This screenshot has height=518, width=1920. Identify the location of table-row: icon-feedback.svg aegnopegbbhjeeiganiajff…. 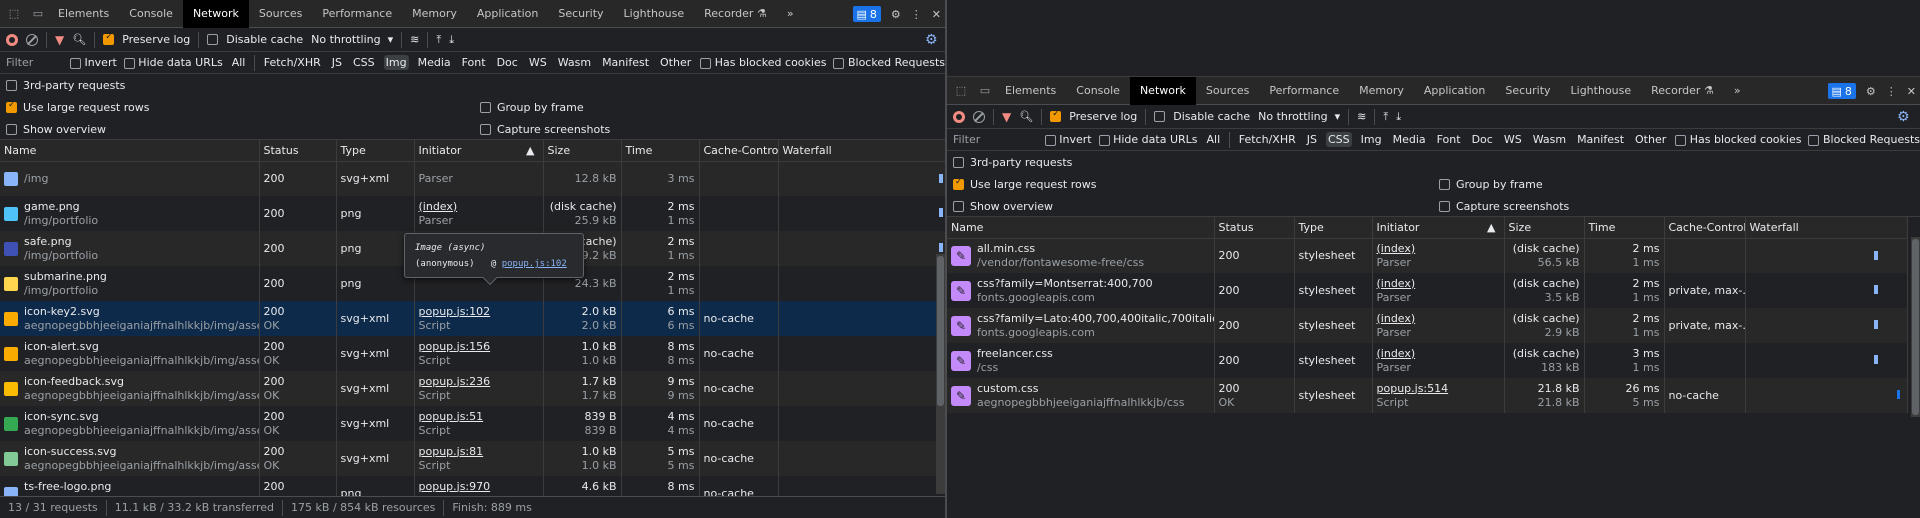
(472, 388).